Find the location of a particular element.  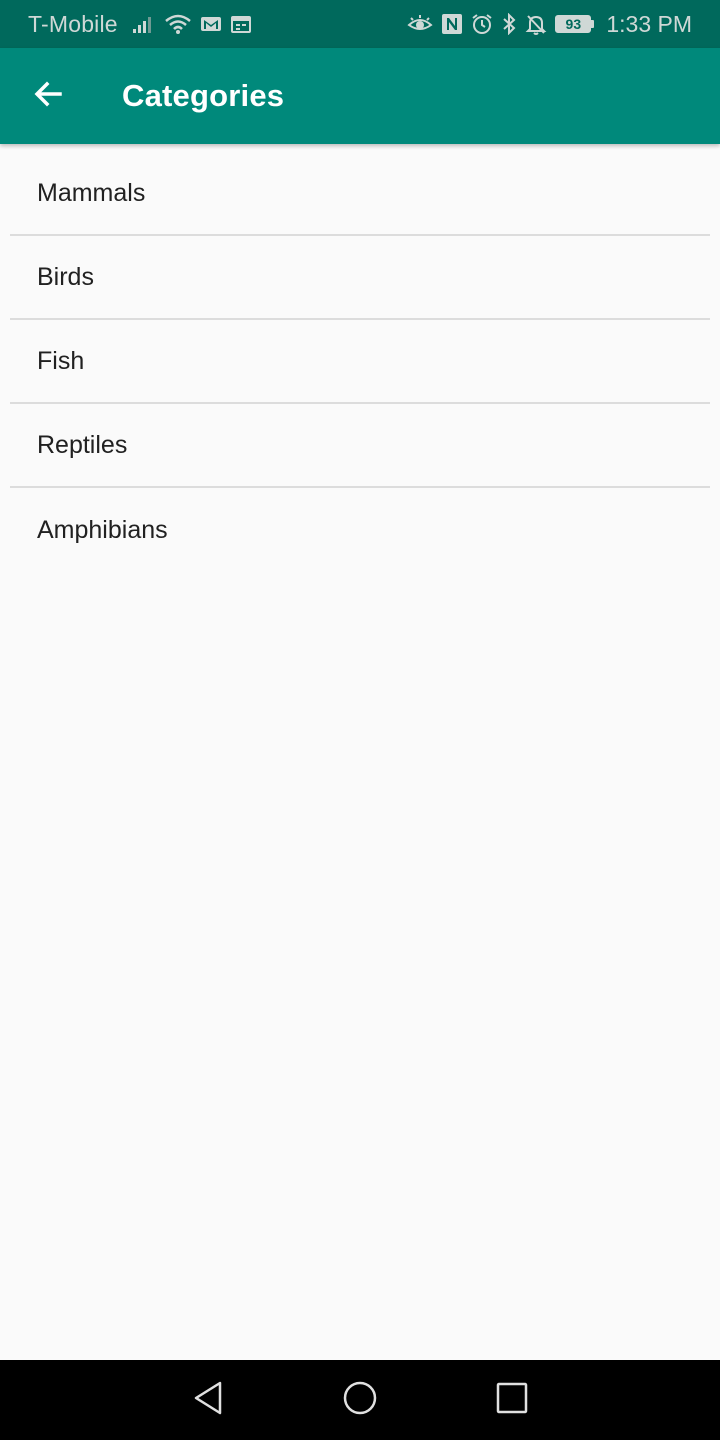

back-button is located at coordinates (48, 96).